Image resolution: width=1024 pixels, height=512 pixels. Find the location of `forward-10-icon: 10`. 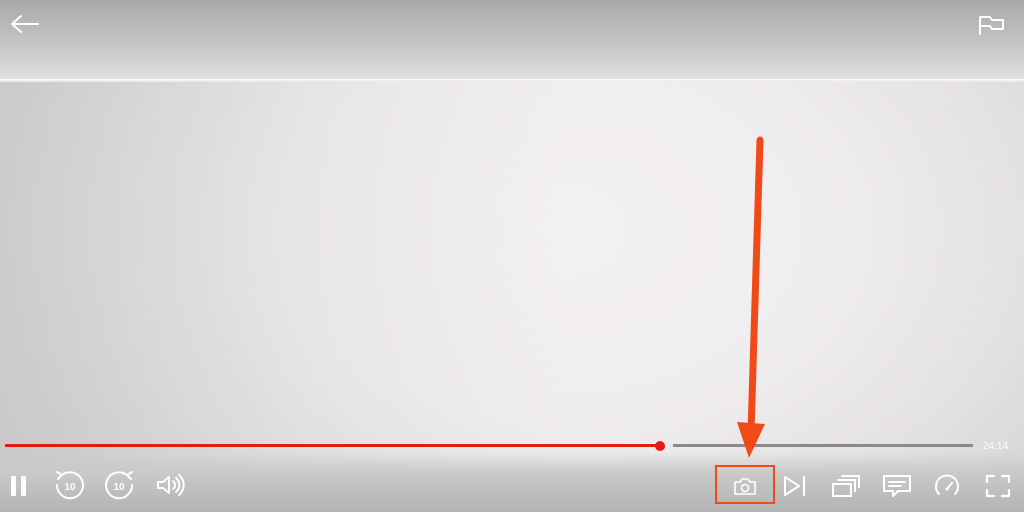

forward-10-icon: 10 is located at coordinates (119, 485).